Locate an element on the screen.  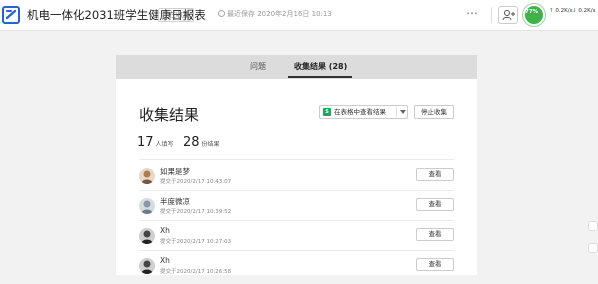
upload-arrow-icon: ↑ is located at coordinates (551, 11).